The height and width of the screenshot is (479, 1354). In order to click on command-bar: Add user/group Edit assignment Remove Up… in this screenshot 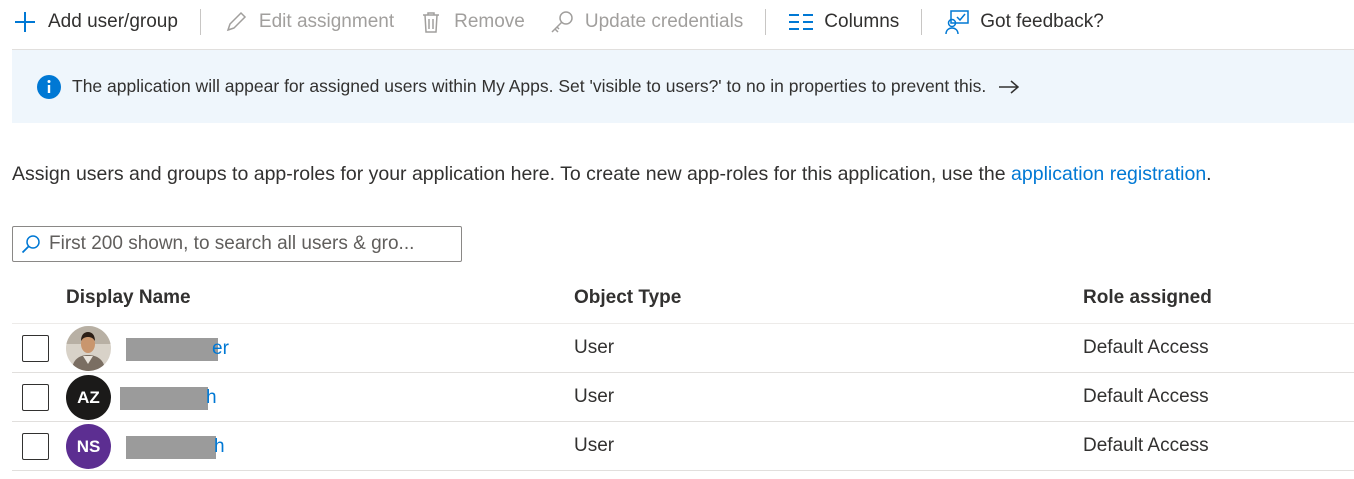, I will do `click(558, 22)`.